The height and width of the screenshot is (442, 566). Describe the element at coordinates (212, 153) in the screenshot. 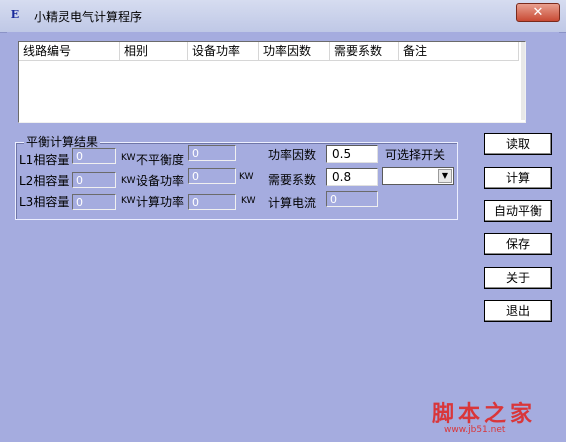

I see `imbalance-field: 0` at that location.